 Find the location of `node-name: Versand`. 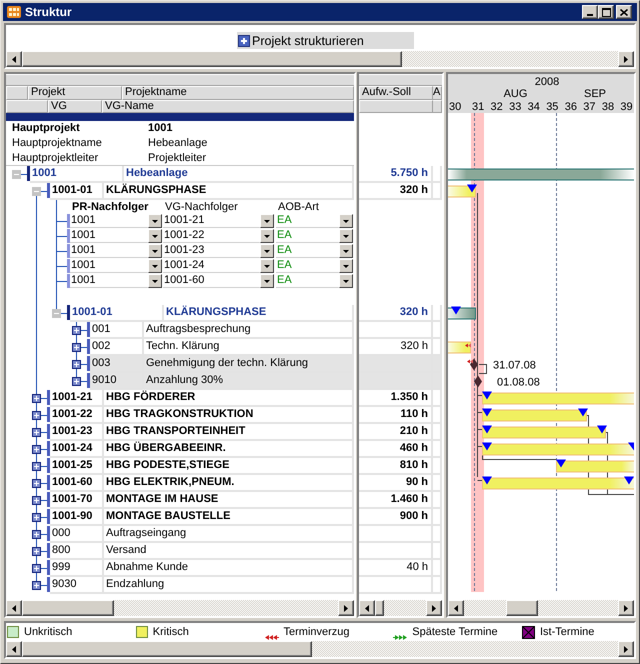

node-name: Versand is located at coordinates (229, 551).